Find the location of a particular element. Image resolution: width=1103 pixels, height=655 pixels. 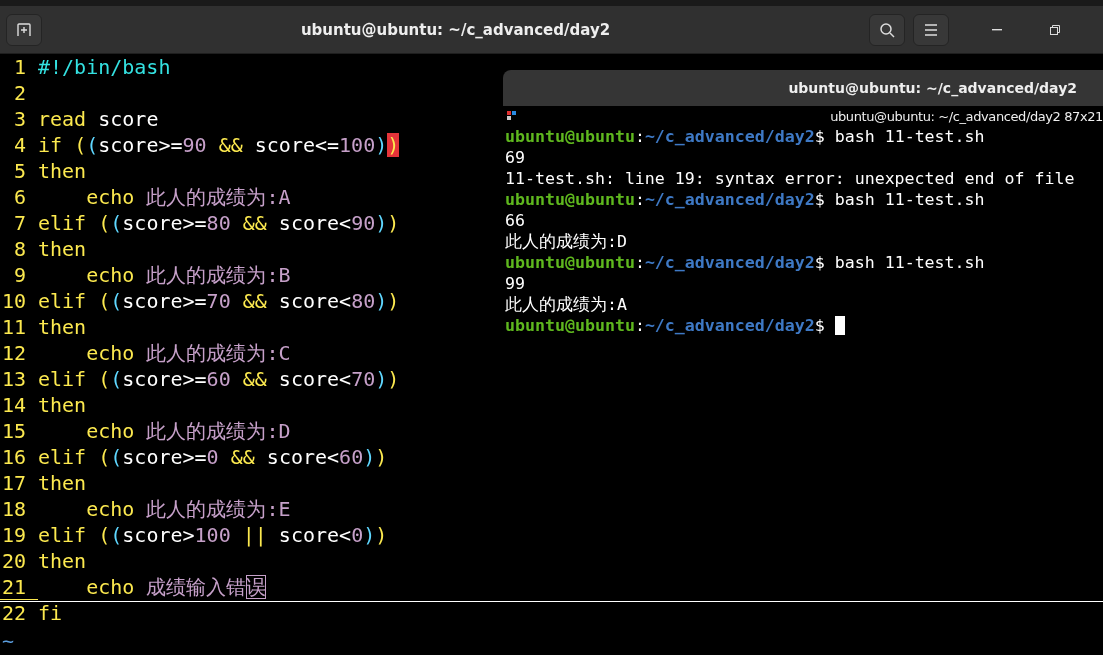

code-line: fi is located at coordinates (50, 613).